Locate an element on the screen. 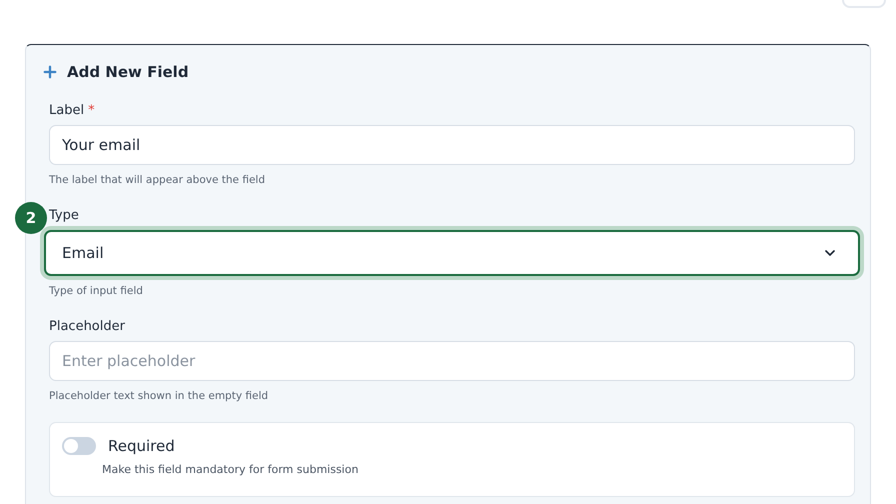 The width and height of the screenshot is (896, 504). toggle-description: Make this field mandatory for form submission is located at coordinates (231, 469).